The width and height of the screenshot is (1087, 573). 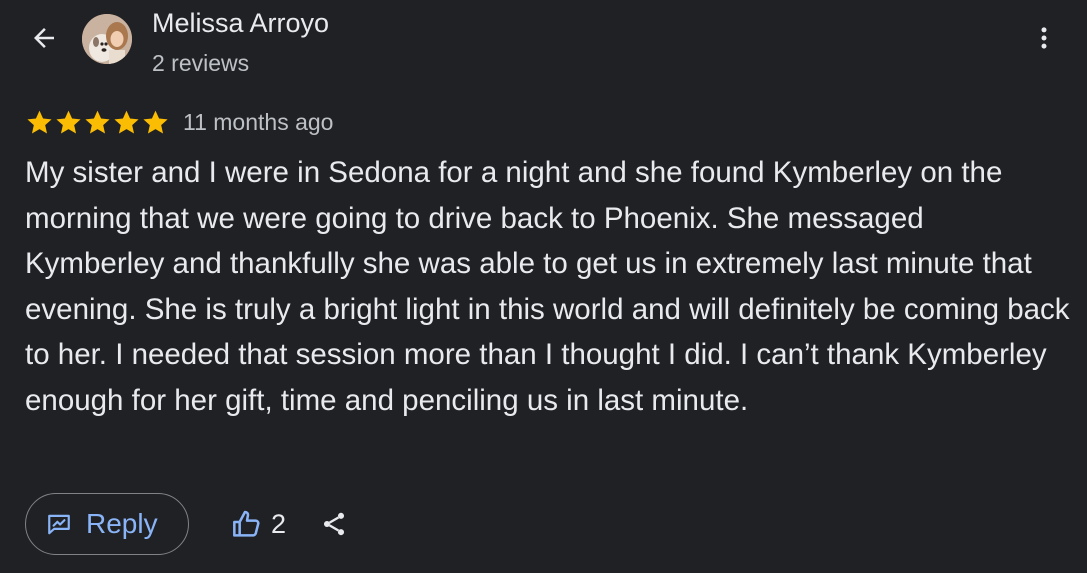 What do you see at coordinates (122, 523) in the screenshot?
I see `reply-label: Reply` at bounding box center [122, 523].